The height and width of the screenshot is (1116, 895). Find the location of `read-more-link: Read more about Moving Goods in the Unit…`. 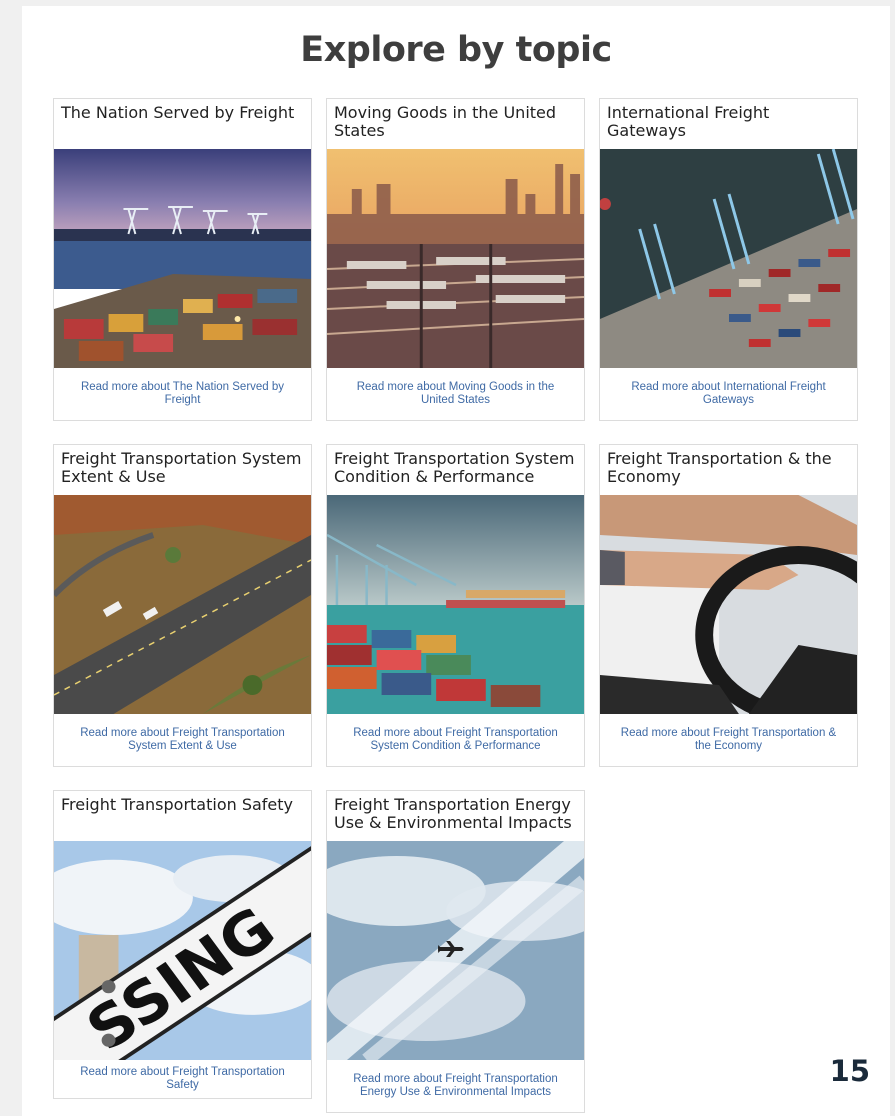

read-more-link: Read more about Moving Goods in the Unit… is located at coordinates (455, 394).